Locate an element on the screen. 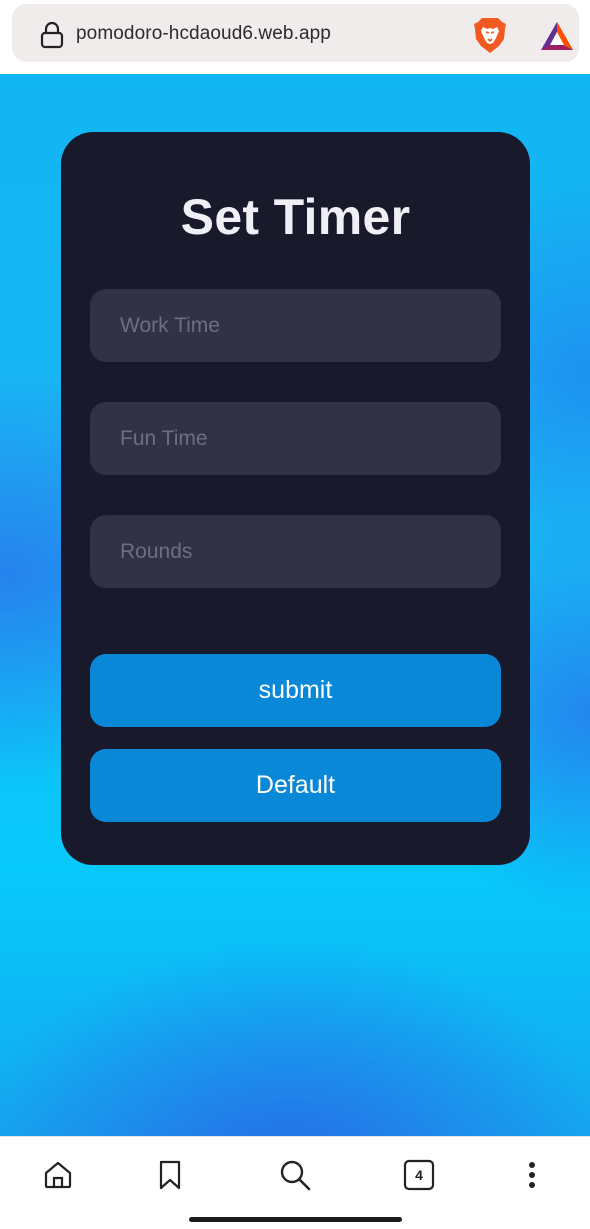 Image resolution: width=590 pixels, height=1229 pixels. tab-count-badge: 4 is located at coordinates (419, 1175).